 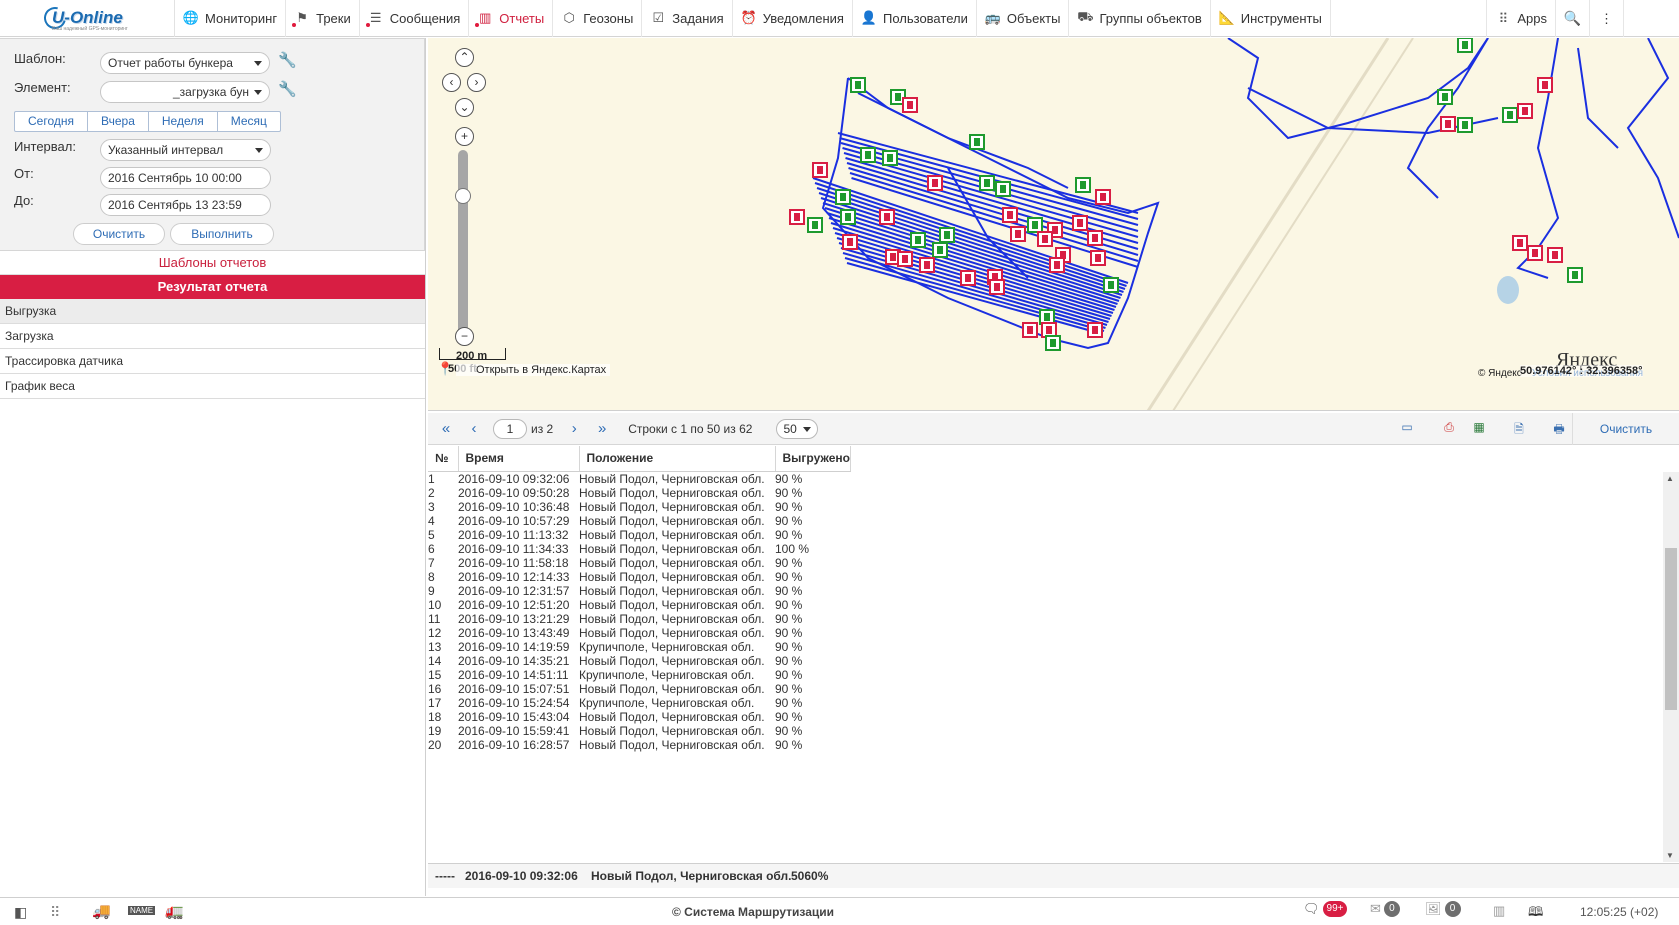 What do you see at coordinates (183, 121) in the screenshot?
I see `quick-interval-button: Неделя` at bounding box center [183, 121].